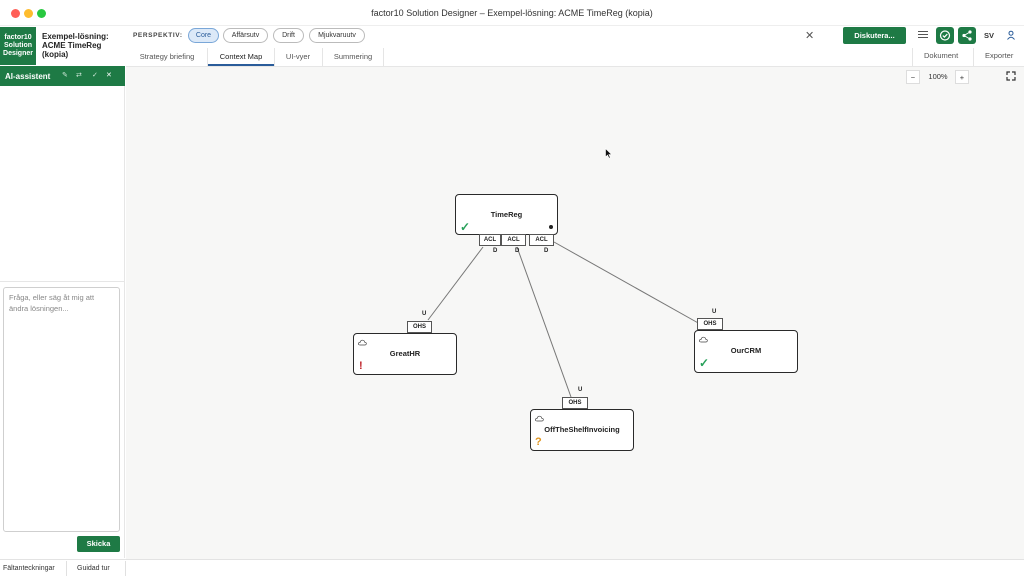  I want to click on context-name: TimeReg, so click(506, 214).